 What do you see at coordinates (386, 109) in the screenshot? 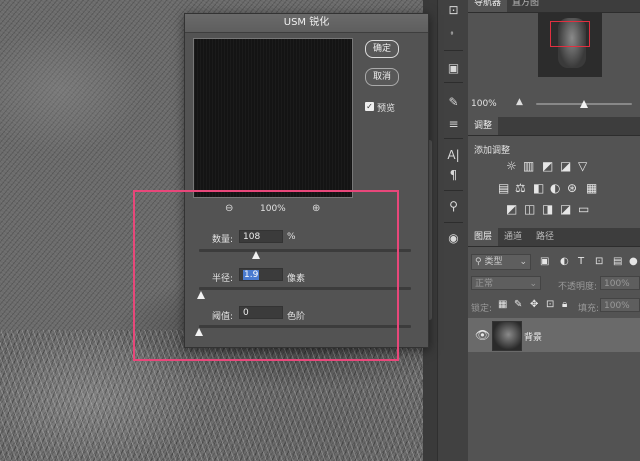
I see `preview-label: 预览` at bounding box center [386, 109].